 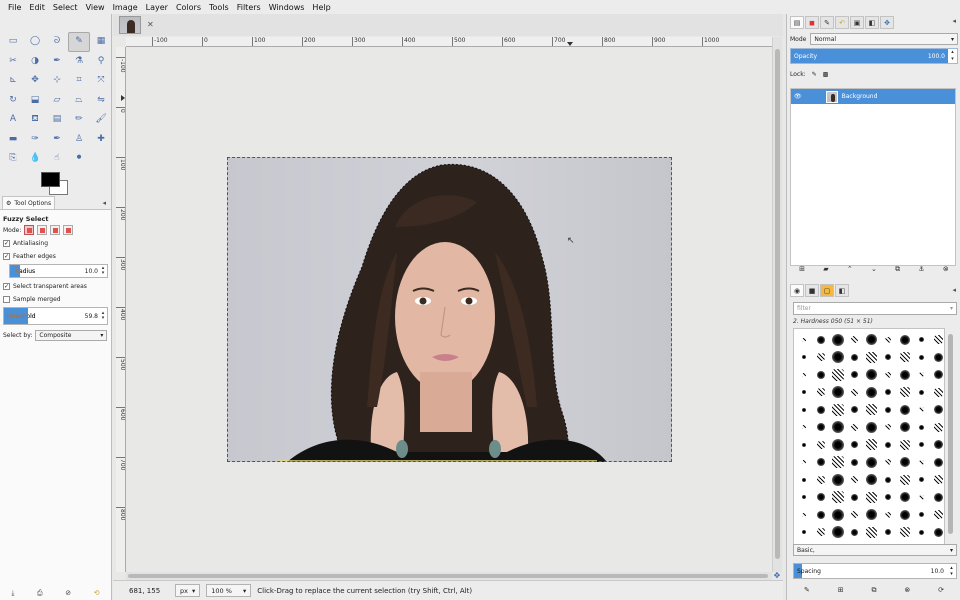 I want to click on clone-tool-button: ♙, so click(x=79, y=140).